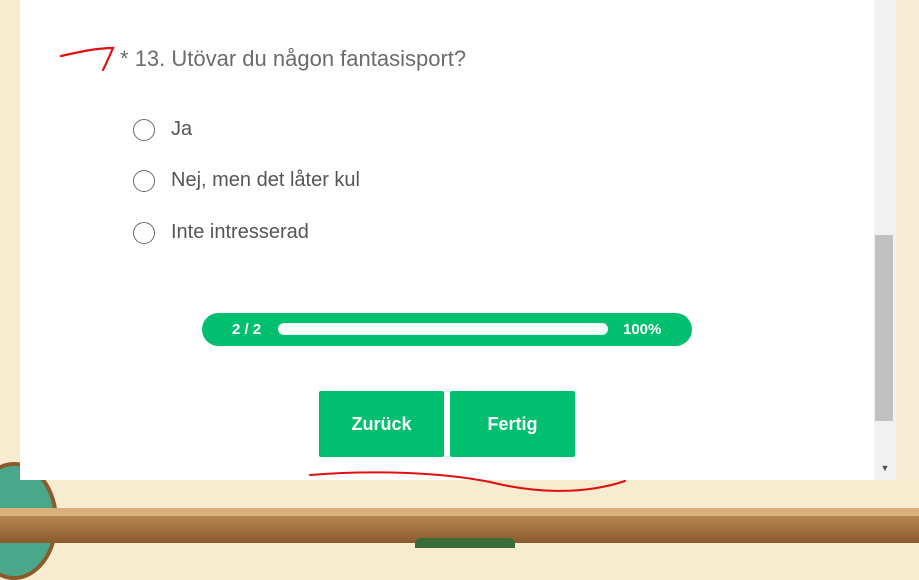  Describe the element at coordinates (642, 329) in the screenshot. I see `progress-percent: 100%` at that location.